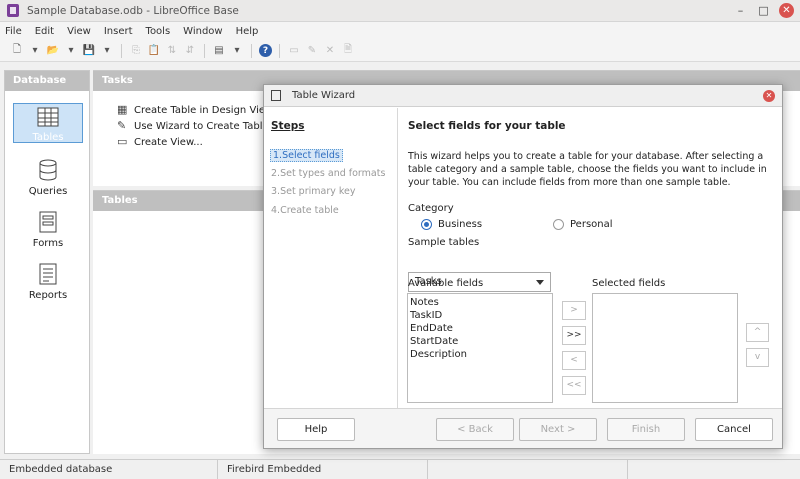  I want to click on menu-tools: Tools, so click(158, 31).